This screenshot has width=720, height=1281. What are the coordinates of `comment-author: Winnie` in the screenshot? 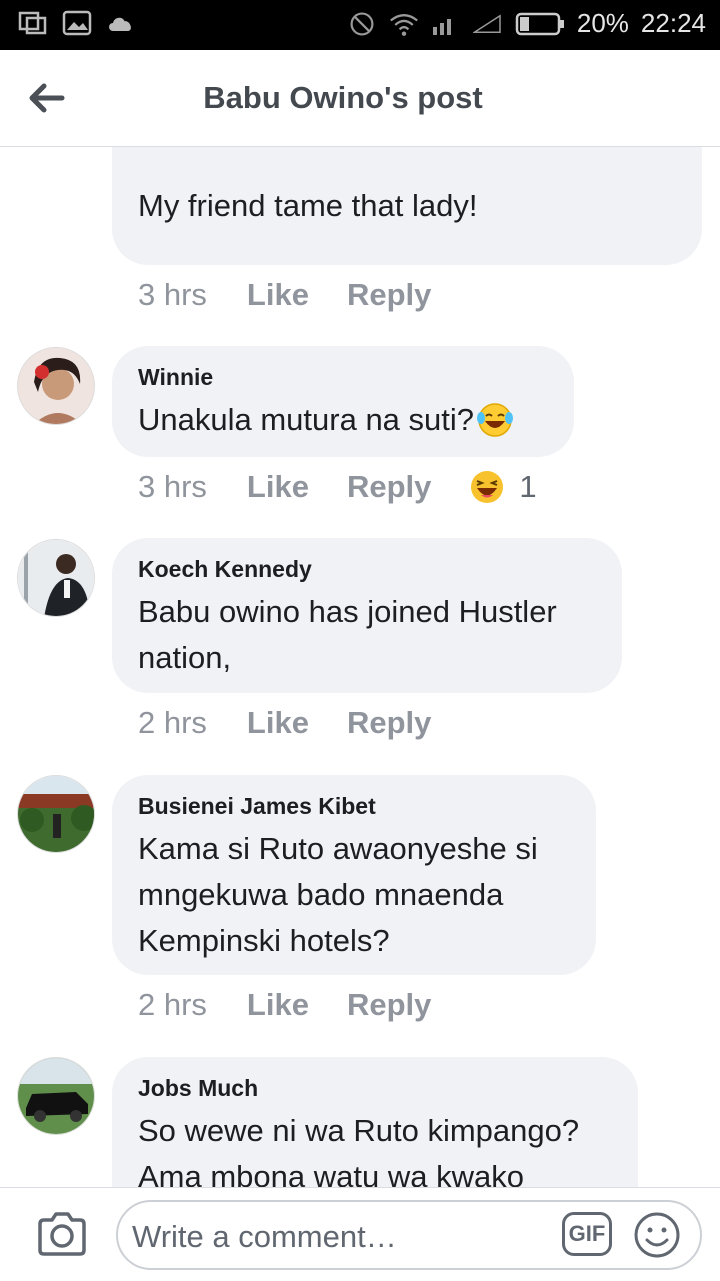 It's located at (343, 377).